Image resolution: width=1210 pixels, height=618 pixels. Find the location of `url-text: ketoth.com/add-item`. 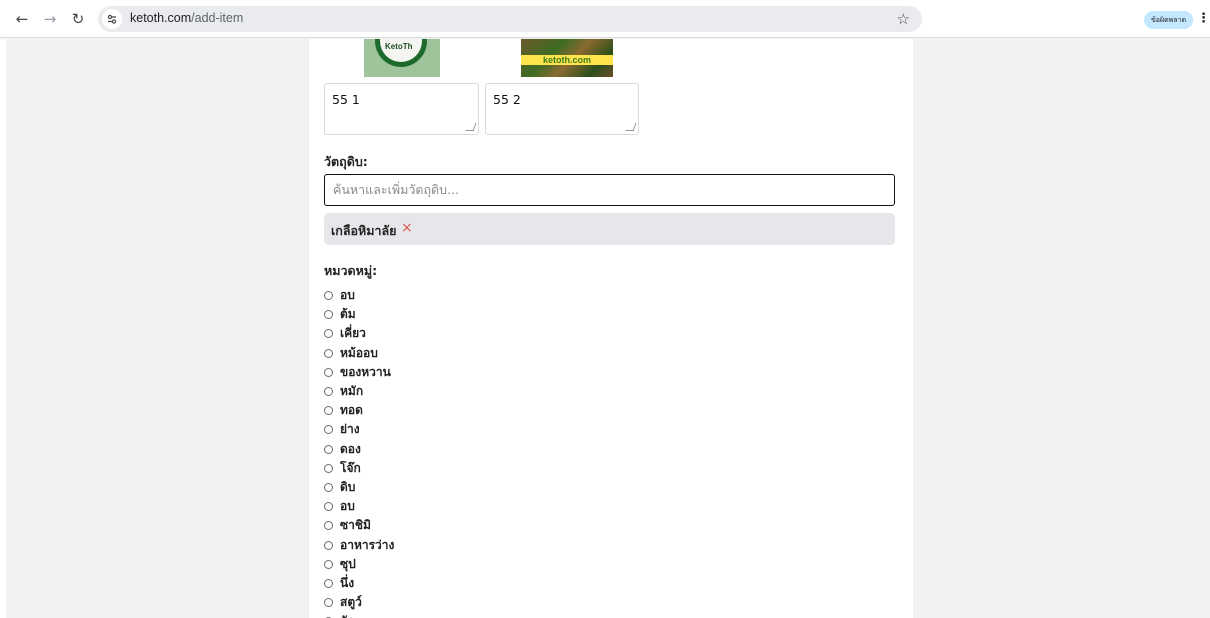

url-text: ketoth.com/add-item is located at coordinates (186, 18).